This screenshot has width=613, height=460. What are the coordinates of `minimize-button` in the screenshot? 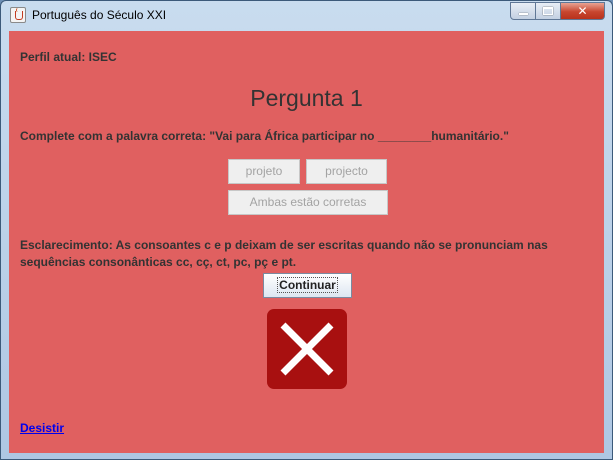 It's located at (523, 11).